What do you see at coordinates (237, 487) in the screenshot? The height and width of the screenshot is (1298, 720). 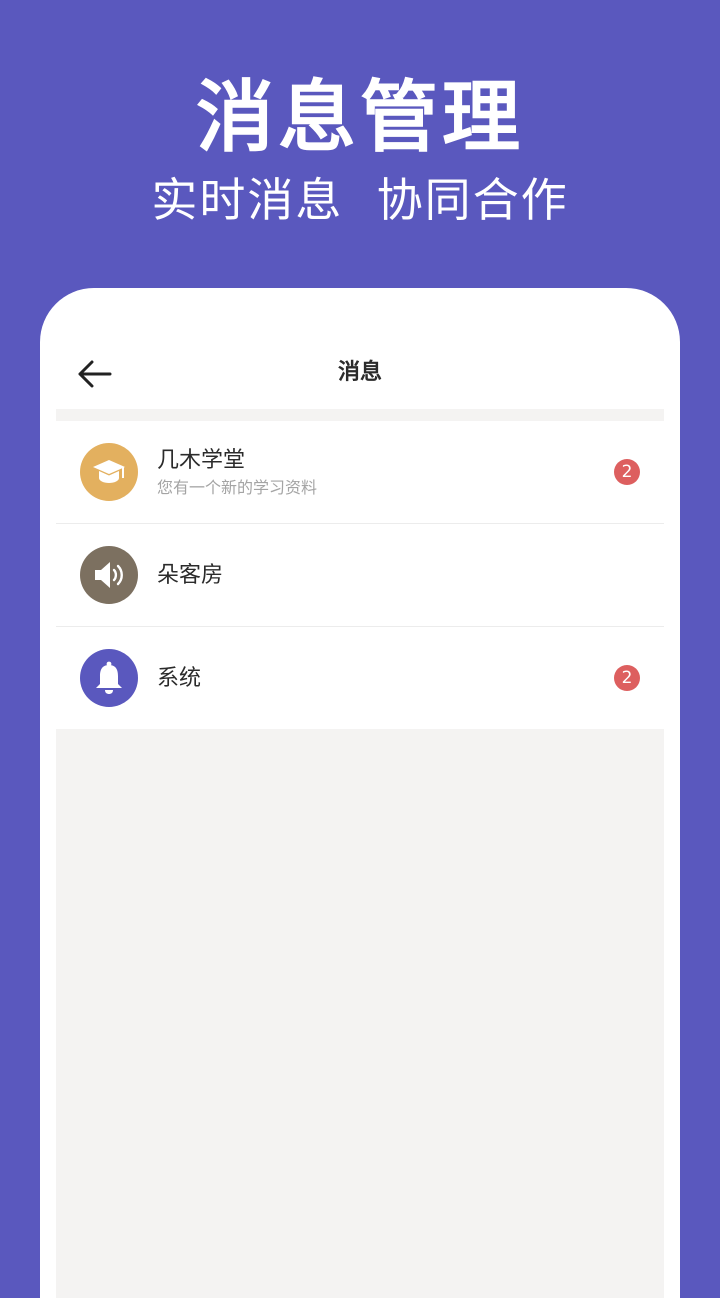 I see `list-item-preview: 您有一个新的学习资料` at bounding box center [237, 487].